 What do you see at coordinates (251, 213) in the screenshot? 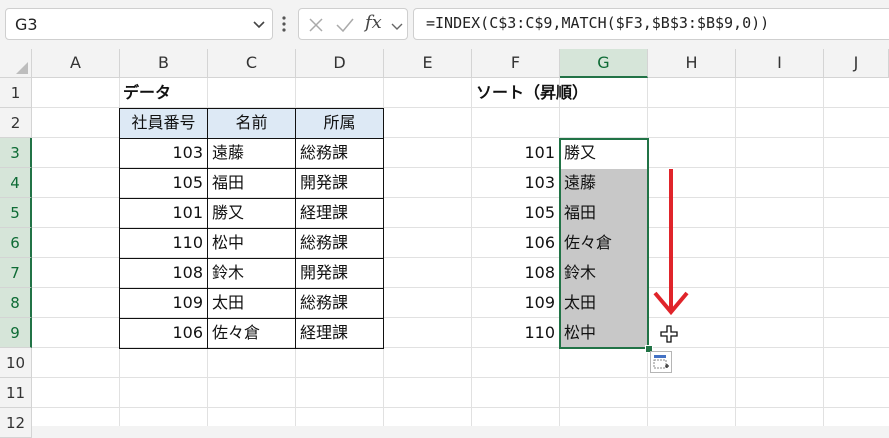
I see `table-cell: 勝又` at bounding box center [251, 213].